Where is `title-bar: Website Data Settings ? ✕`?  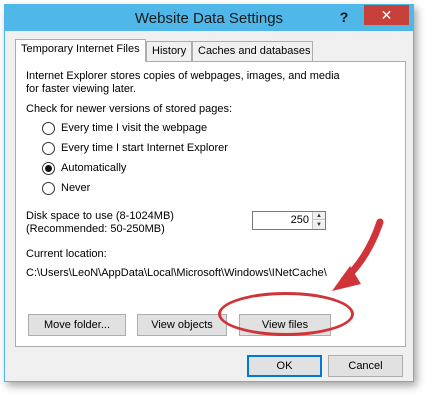
title-bar: Website Data Settings ? ✕ is located at coordinates (209, 18).